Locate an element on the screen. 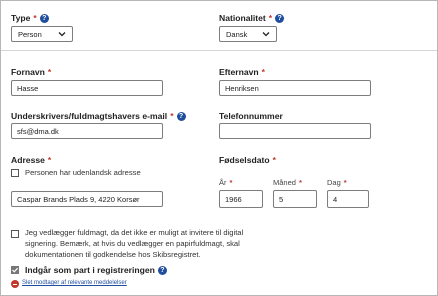  last-name-label: Efternavn * is located at coordinates (242, 72).